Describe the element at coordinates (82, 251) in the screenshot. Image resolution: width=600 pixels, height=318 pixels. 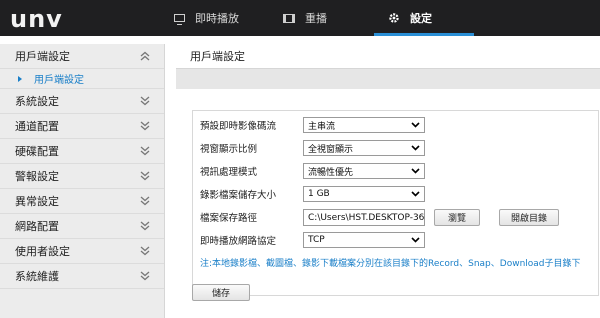
I see `sidebar-item-user-settings: 使用者設定` at that location.